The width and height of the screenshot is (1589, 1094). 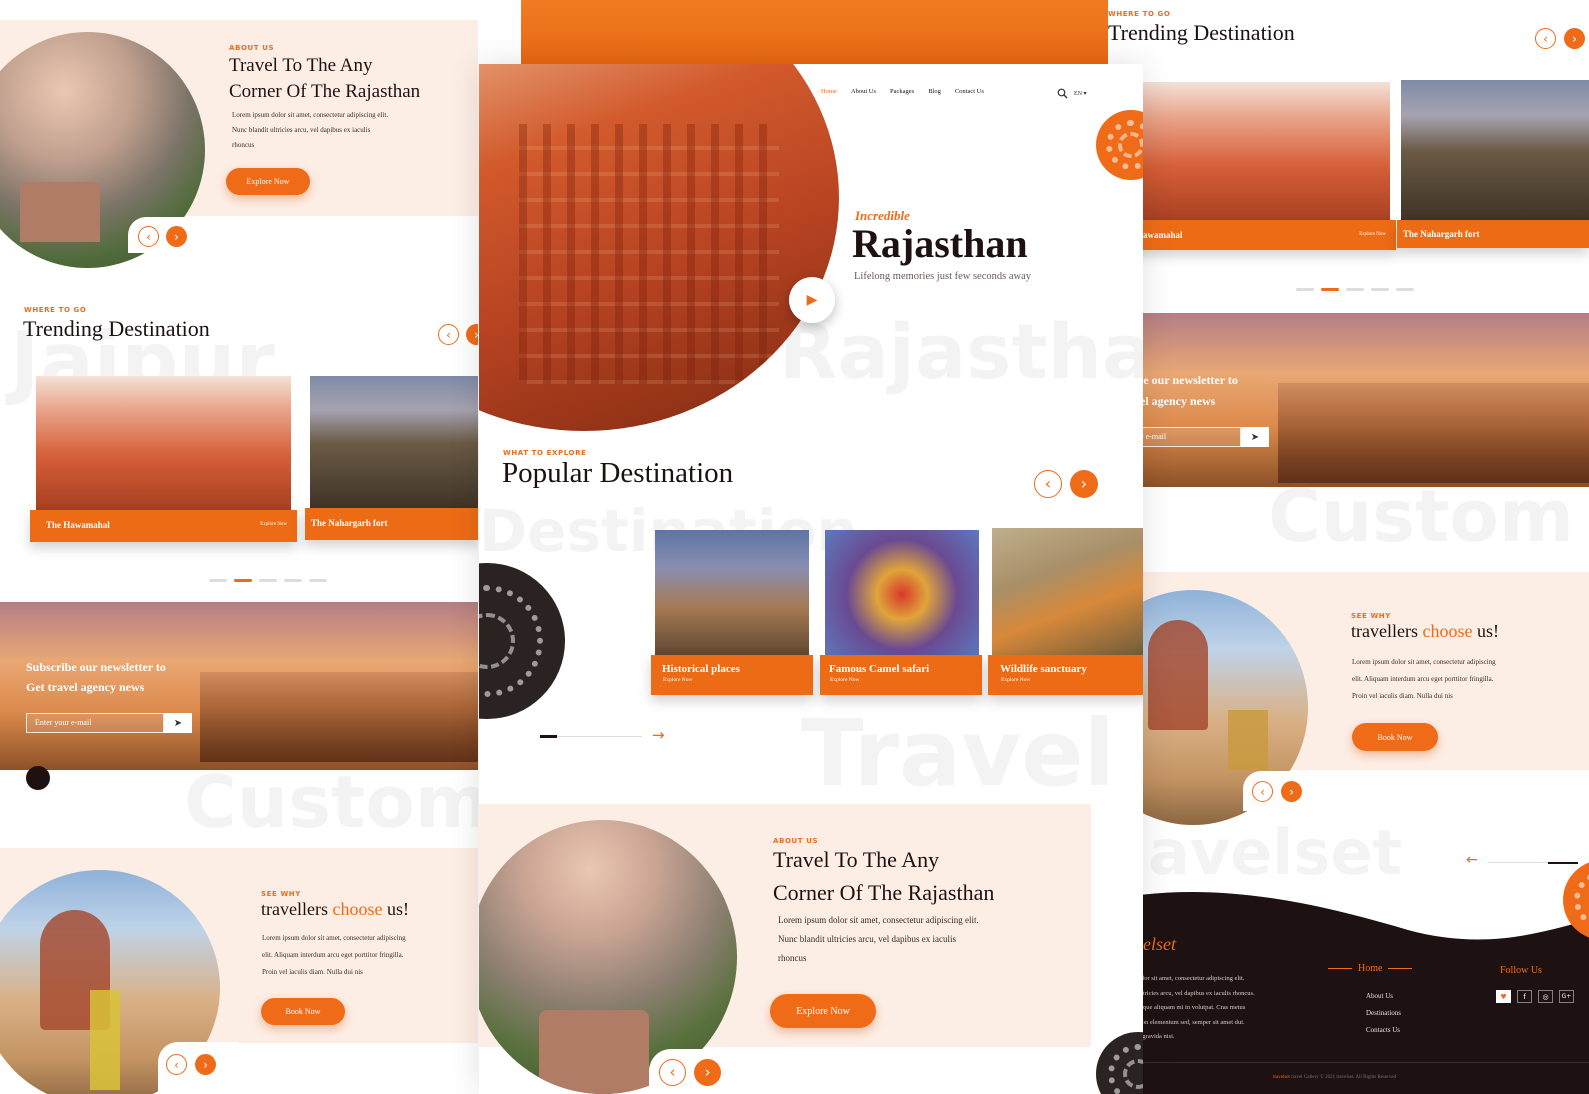 What do you see at coordinates (148, 236) in the screenshot?
I see `left-about-prev-button: ‹` at bounding box center [148, 236].